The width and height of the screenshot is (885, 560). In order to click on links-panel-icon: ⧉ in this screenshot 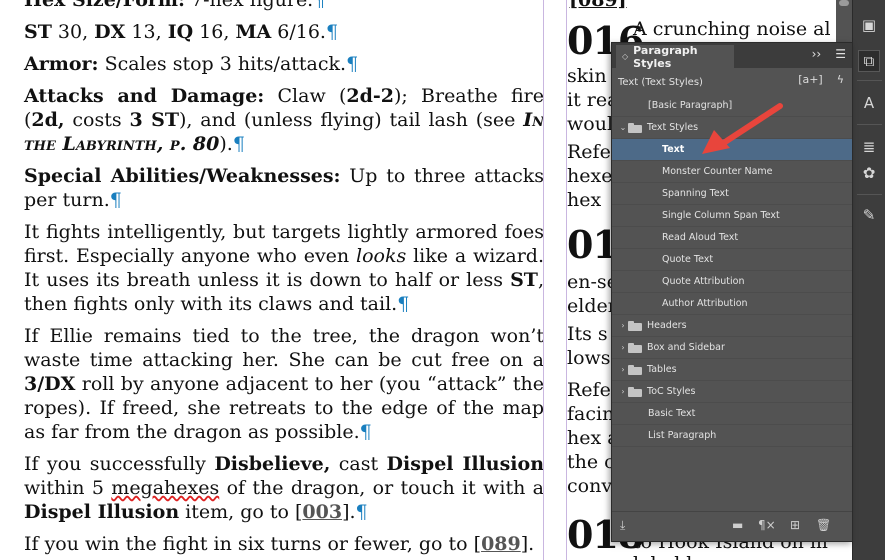, I will do `click(869, 61)`.